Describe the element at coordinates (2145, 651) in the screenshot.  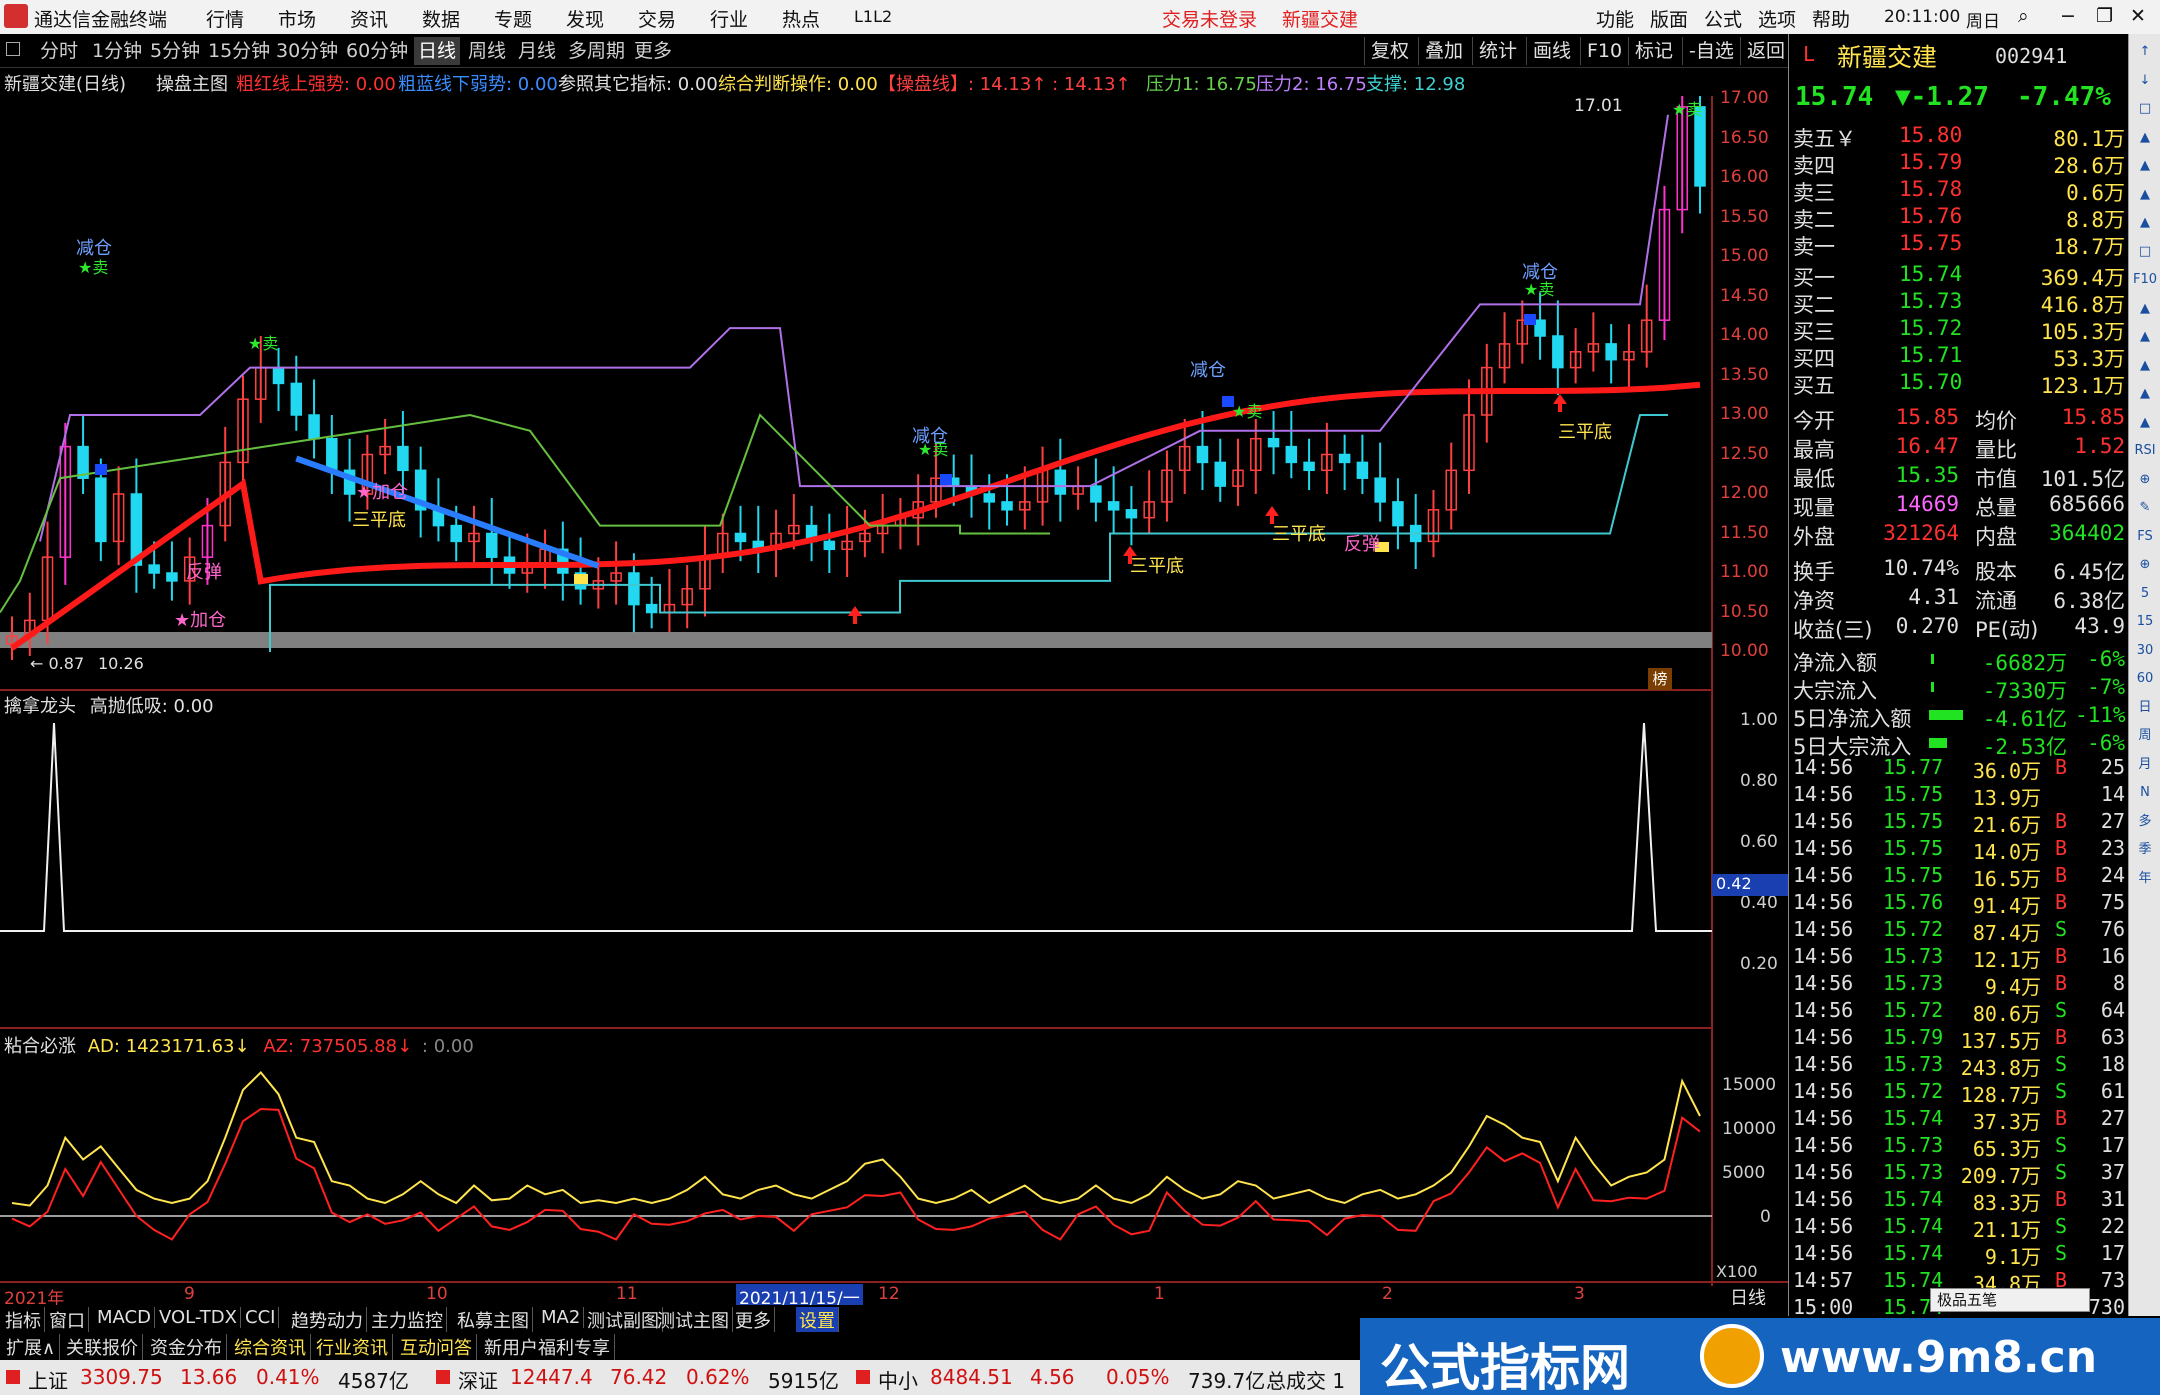
I see `side-tool-icon: 30` at that location.